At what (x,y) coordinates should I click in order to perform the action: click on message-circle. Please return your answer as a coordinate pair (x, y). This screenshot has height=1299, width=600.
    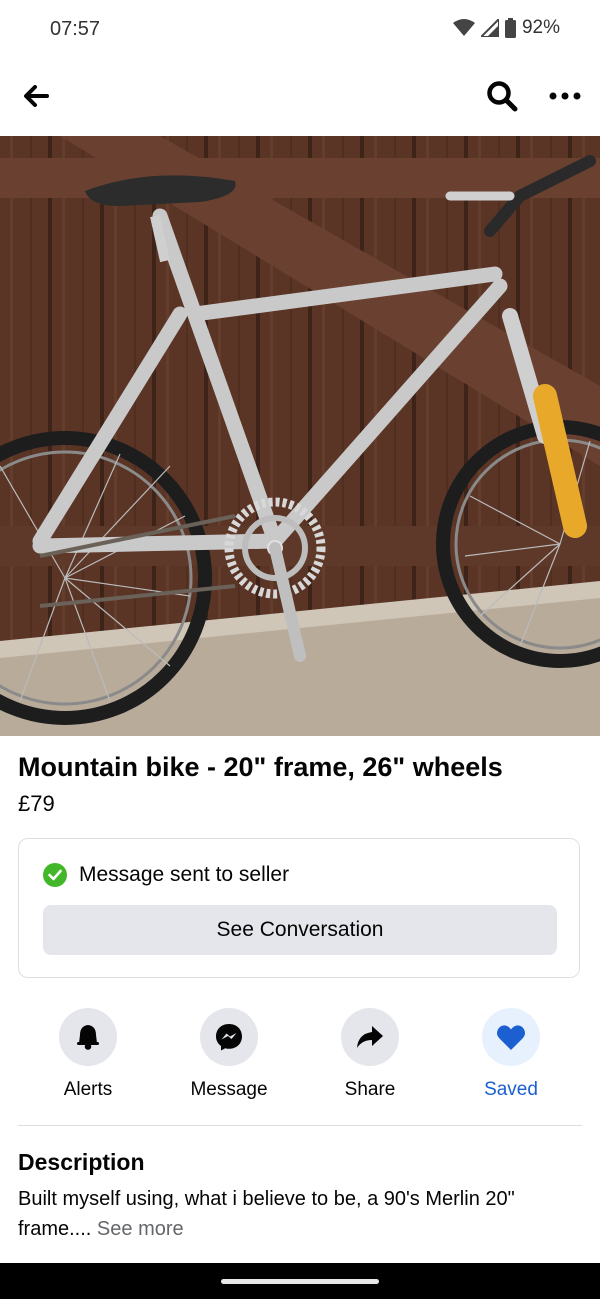
    Looking at the image, I should click on (229, 1037).